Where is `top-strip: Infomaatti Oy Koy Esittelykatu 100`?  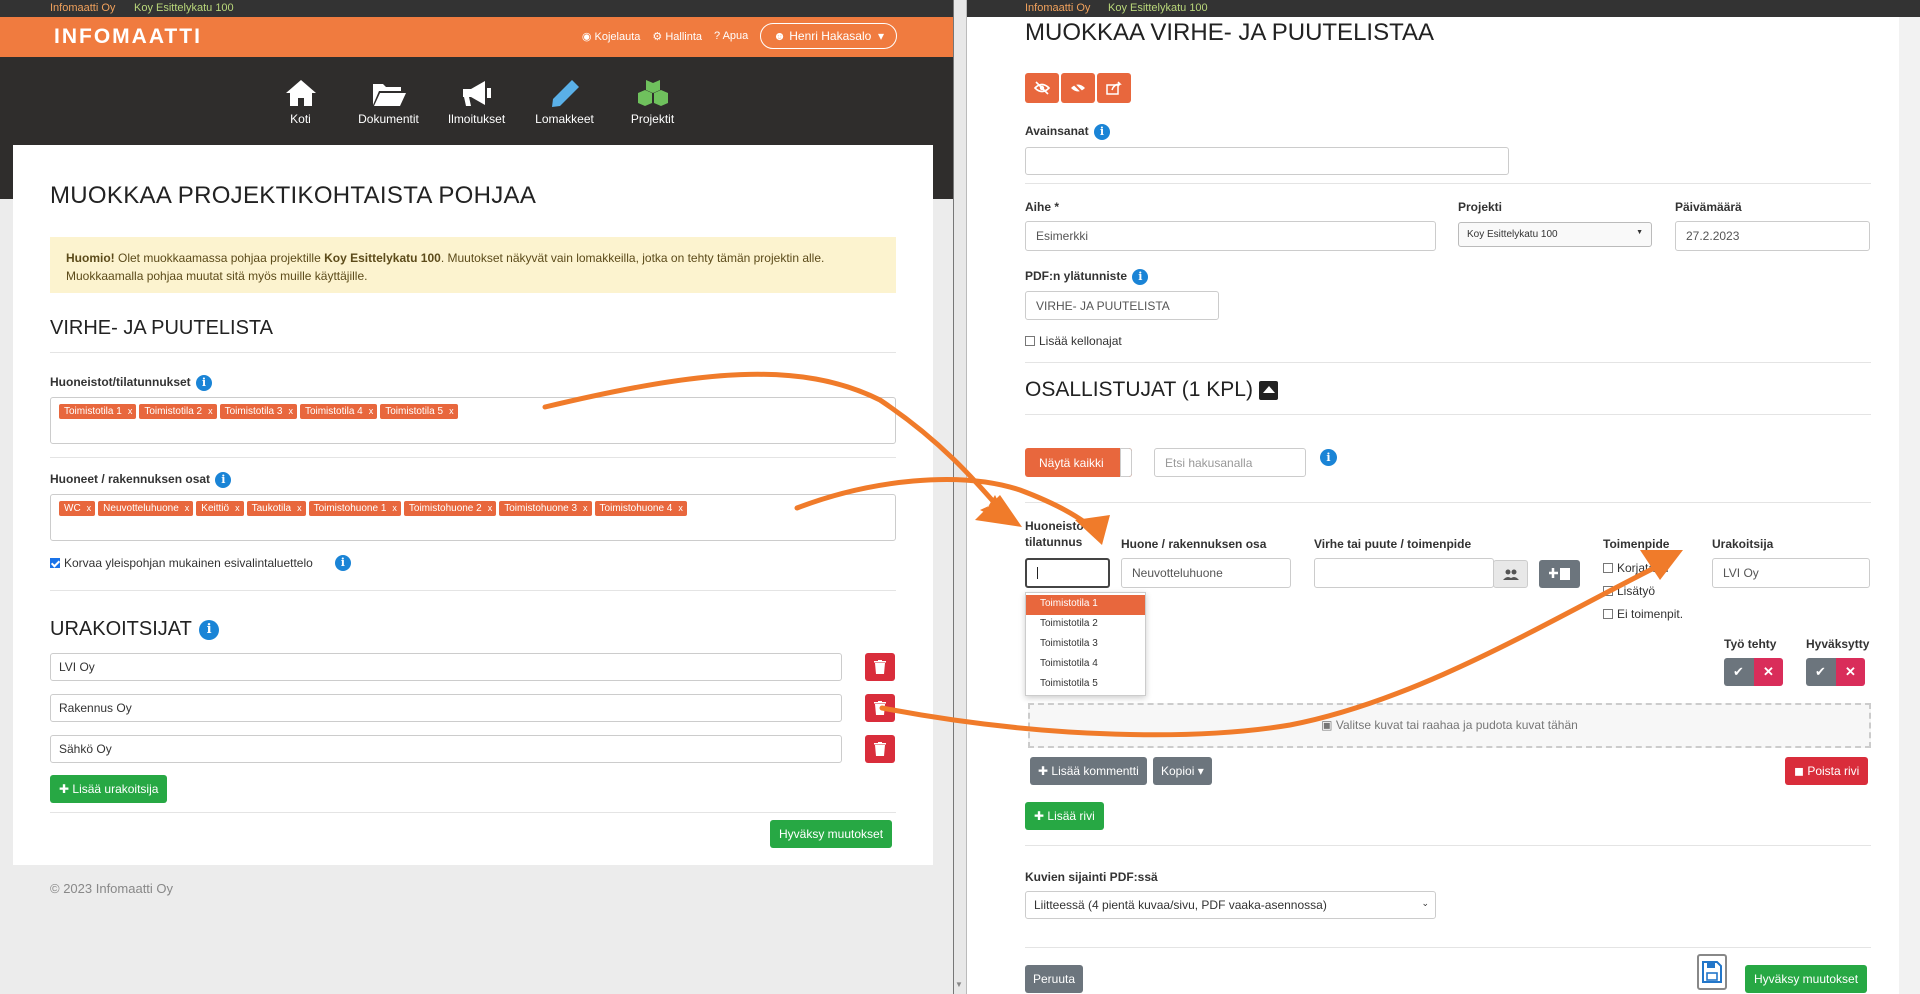 top-strip: Infomaatti Oy Koy Esittelykatu 100 is located at coordinates (1443, 8).